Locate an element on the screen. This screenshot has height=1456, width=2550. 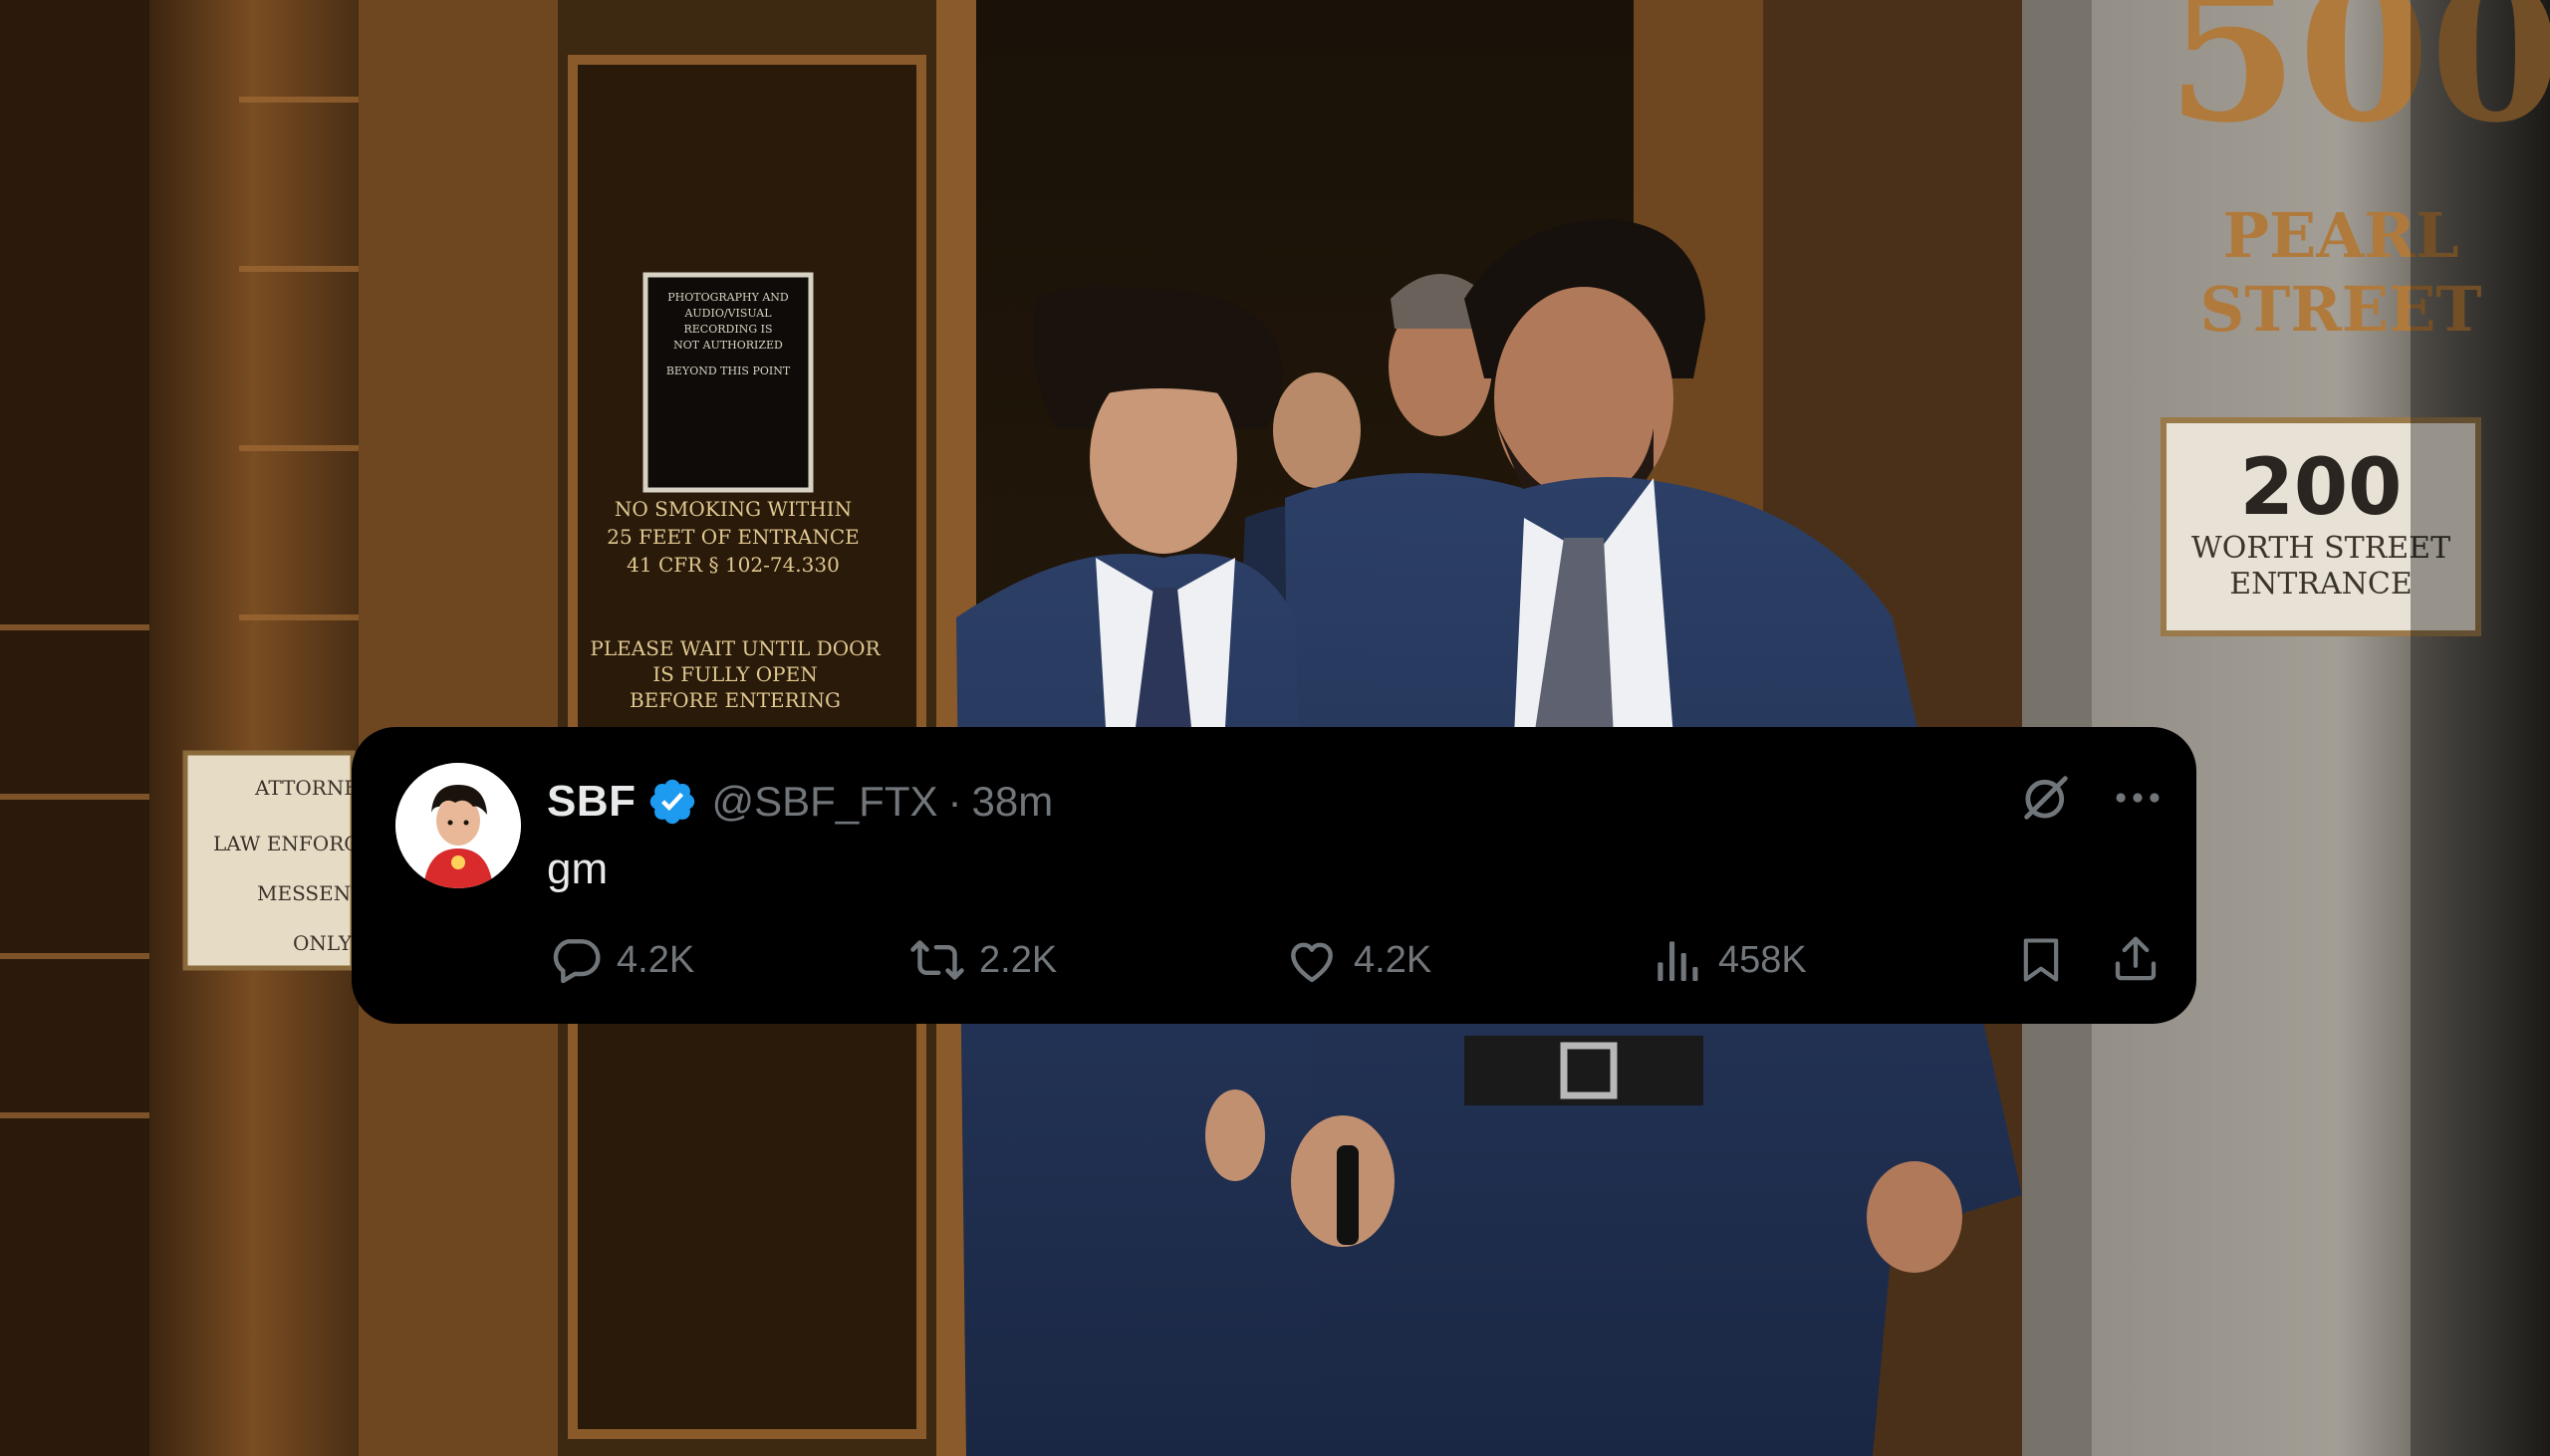
door-sign-line: PHOTOGRAPHY AND is located at coordinates (728, 297).